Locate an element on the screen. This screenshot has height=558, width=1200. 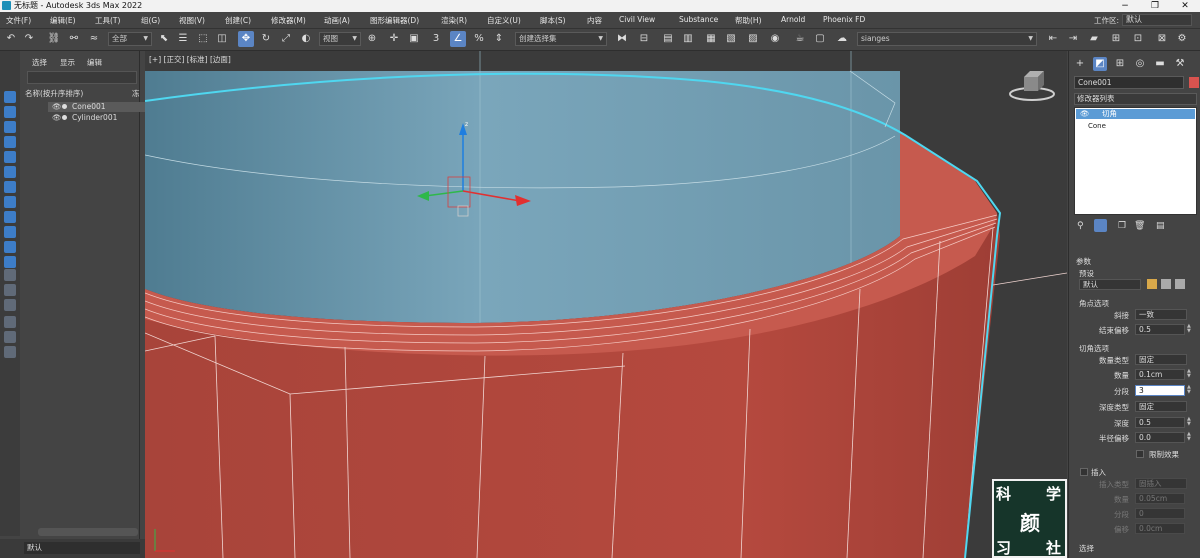
column-header: 名称(按升序排序) 冻 is located at coordinates (82, 93).